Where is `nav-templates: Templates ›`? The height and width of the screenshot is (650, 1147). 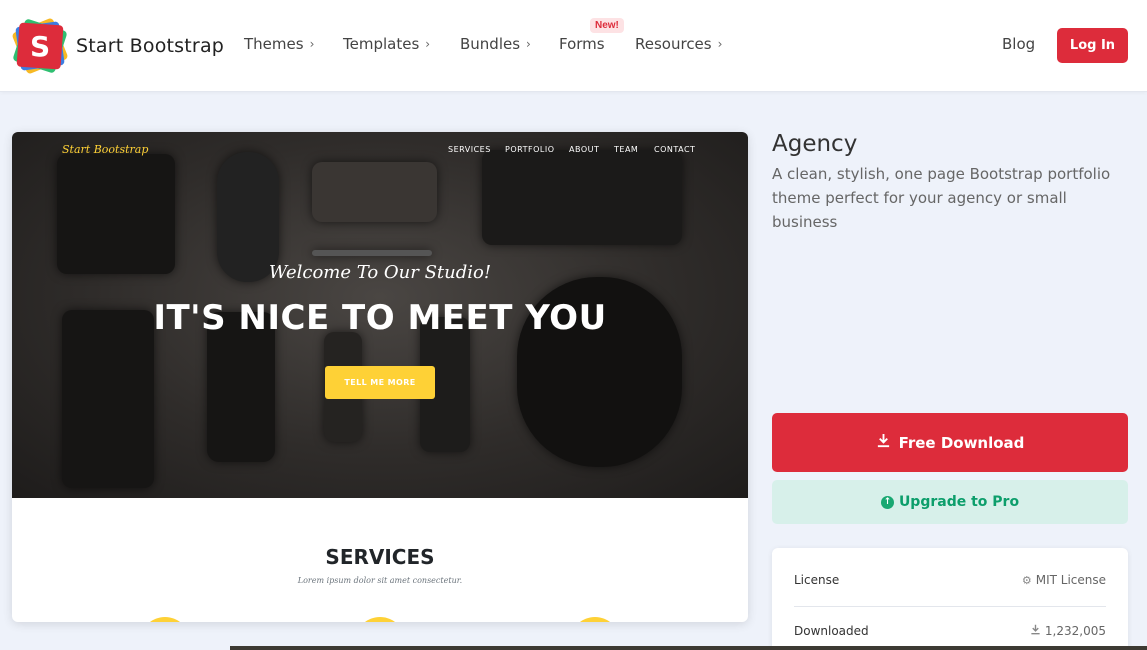
nav-templates: Templates › is located at coordinates (386, 44).